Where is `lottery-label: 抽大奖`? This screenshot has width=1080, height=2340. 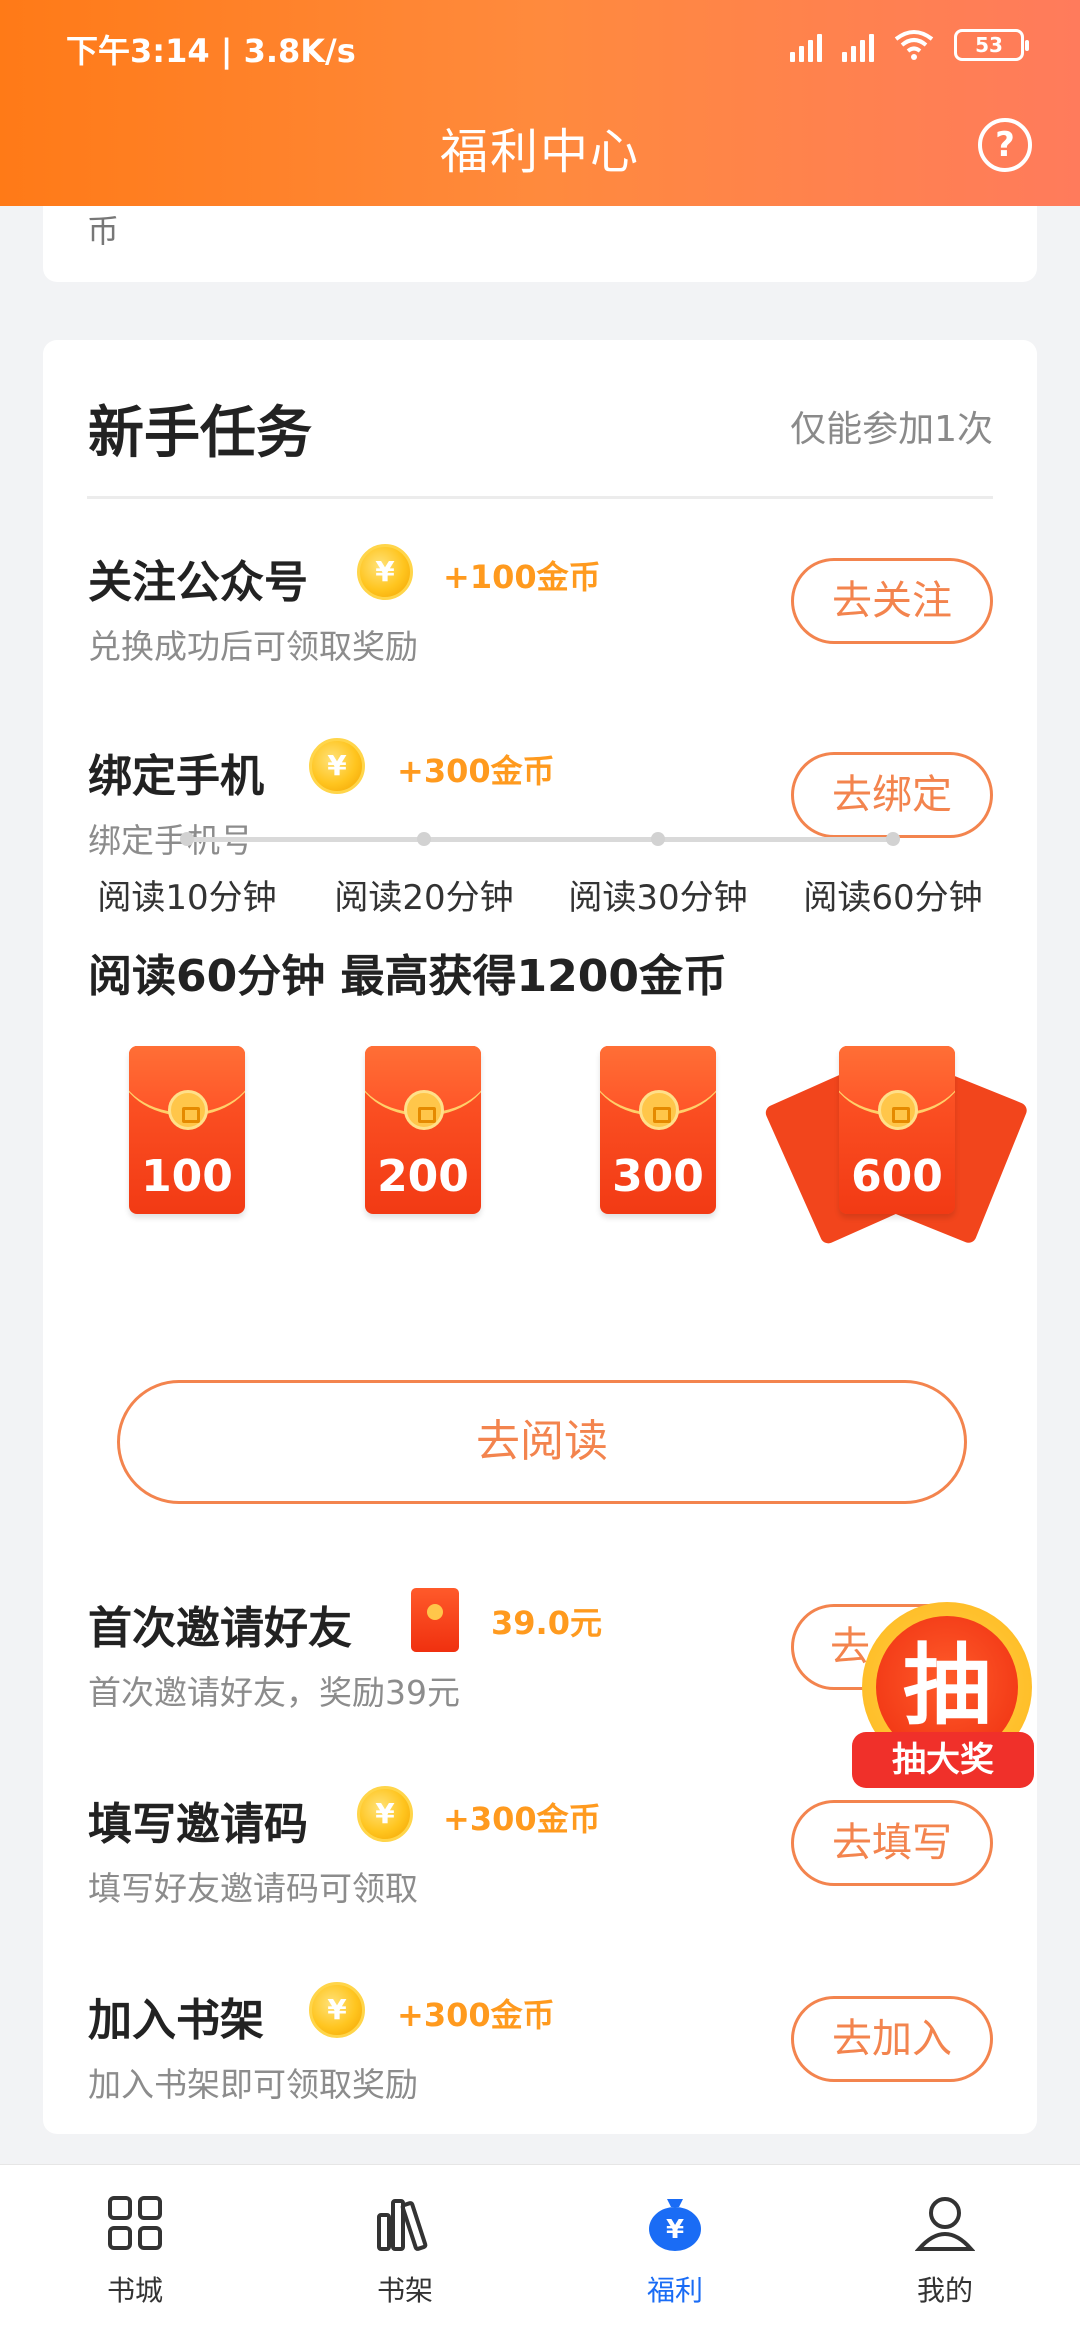
lottery-label: 抽大奖 is located at coordinates (943, 1760).